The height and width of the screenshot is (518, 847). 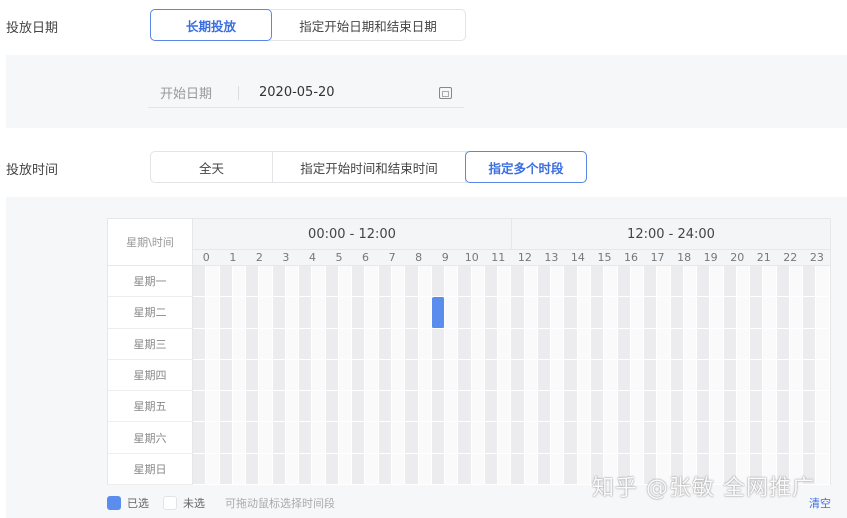 I want to click on start-date-field: 开始日期 2020-05-20, so click(x=306, y=93).